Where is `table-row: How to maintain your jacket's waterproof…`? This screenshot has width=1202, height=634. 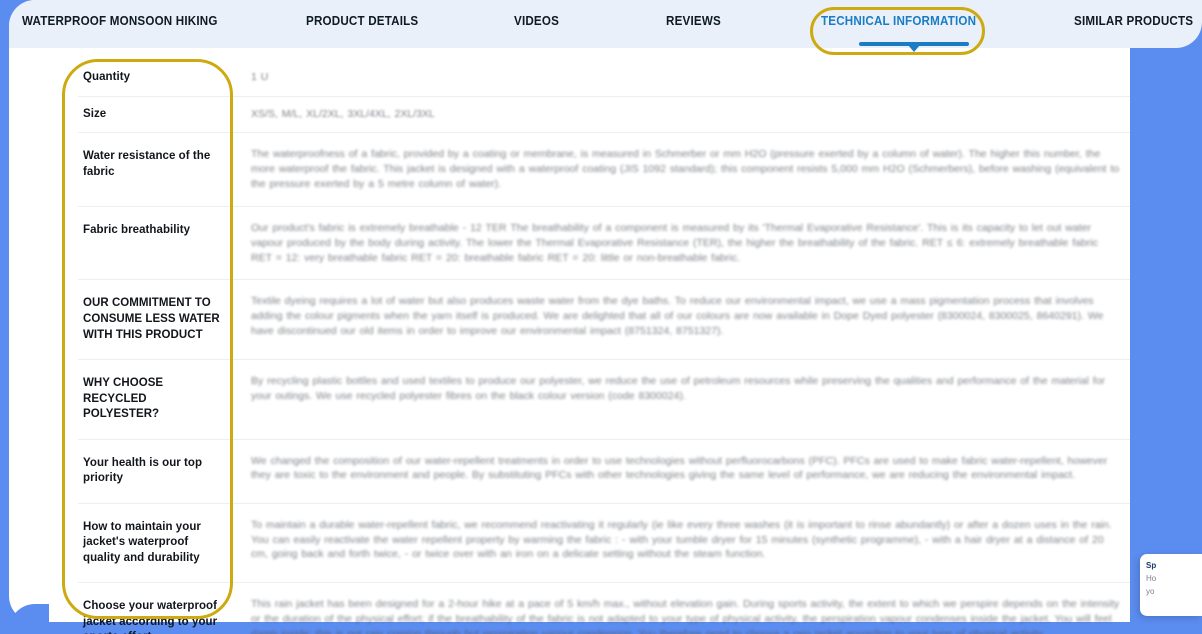 table-row: How to maintain your jacket's waterproof… is located at coordinates (604, 544).